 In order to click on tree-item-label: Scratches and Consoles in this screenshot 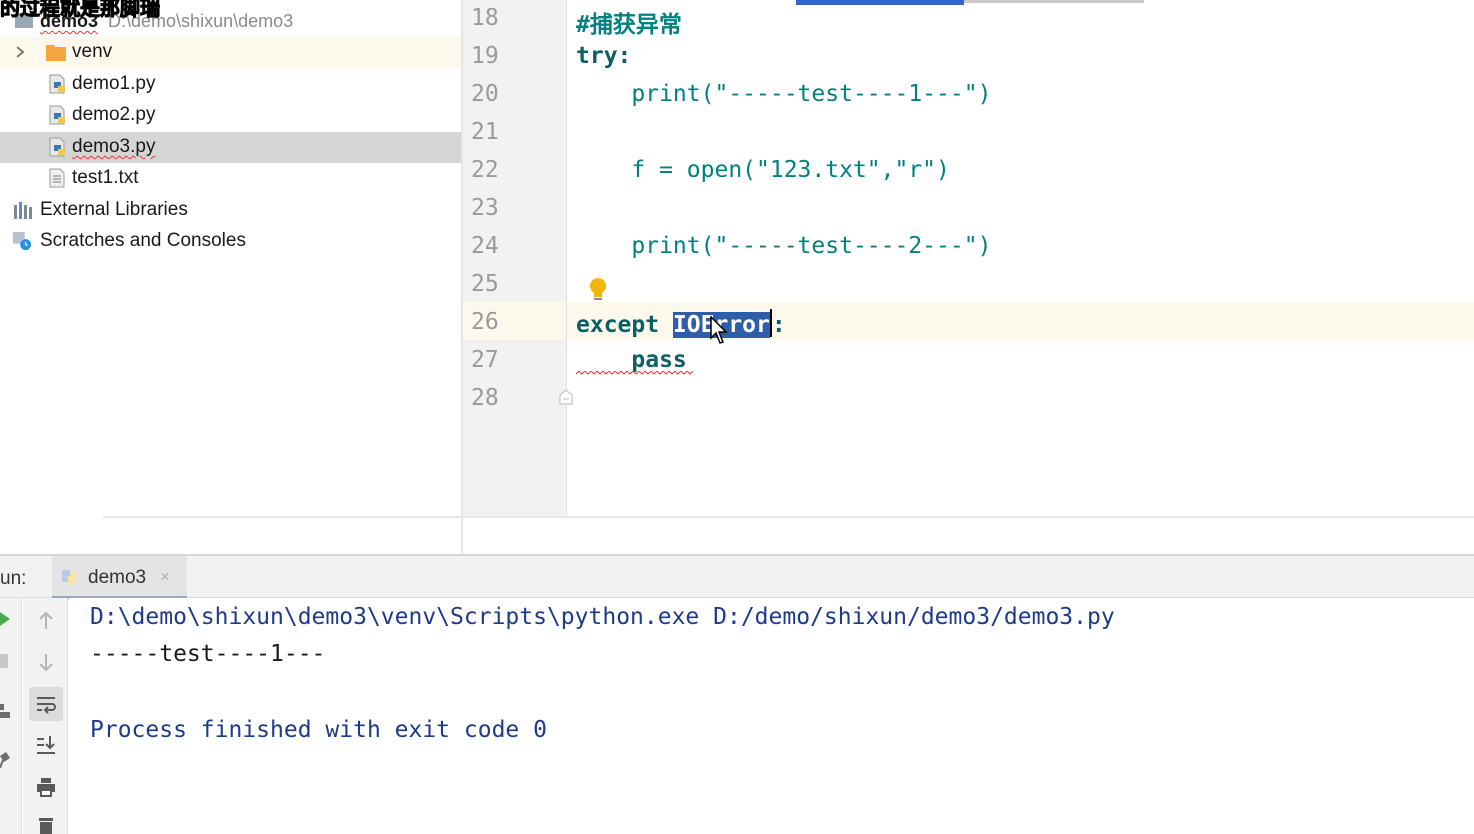, I will do `click(143, 240)`.